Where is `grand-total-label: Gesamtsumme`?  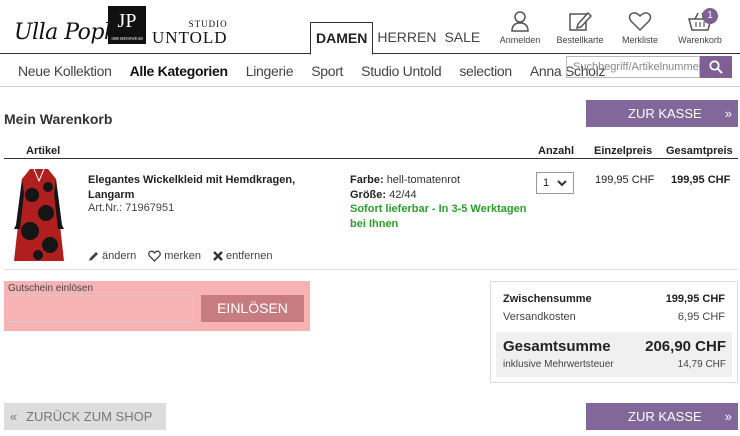
grand-total-label: Gesamtsumme is located at coordinates (557, 346).